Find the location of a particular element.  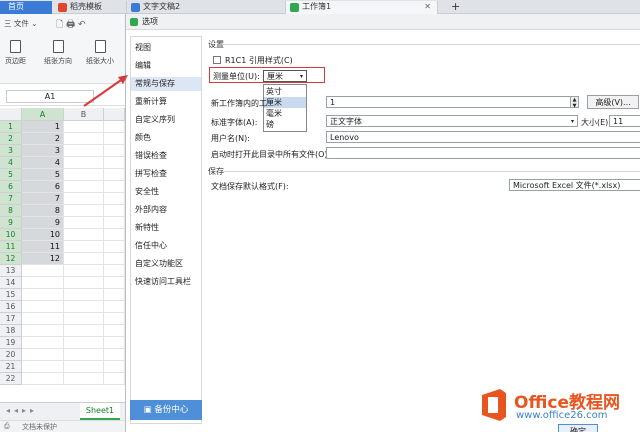

row-header: 4 is located at coordinates (11, 163).